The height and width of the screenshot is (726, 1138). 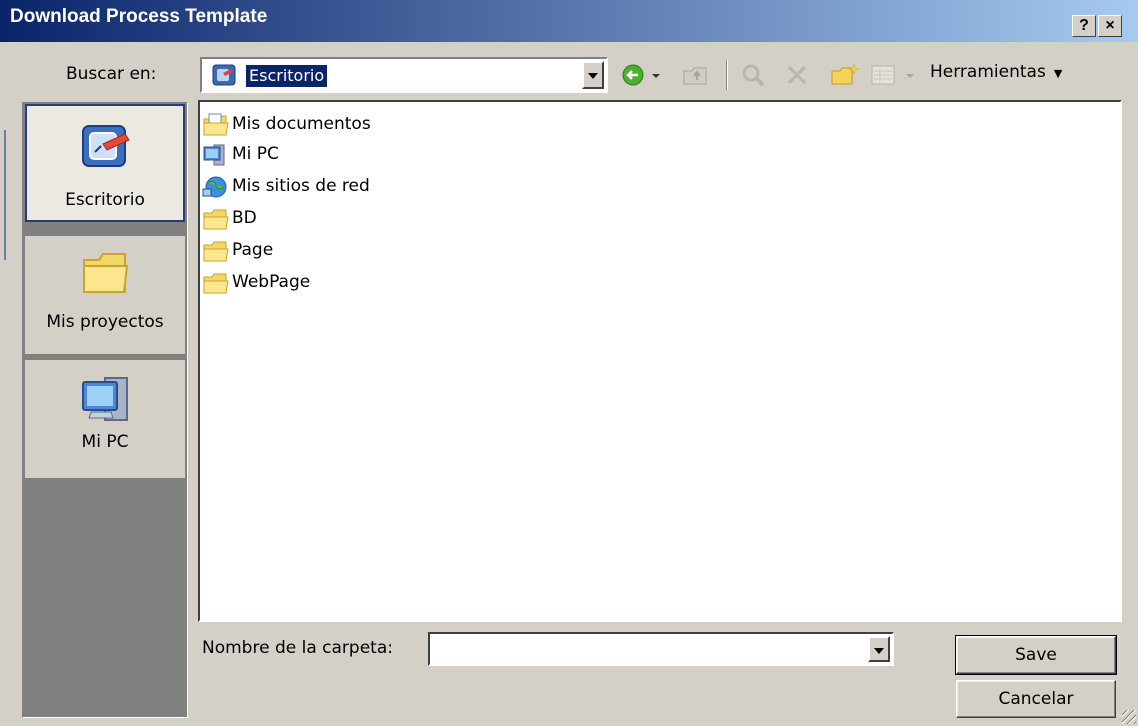 What do you see at coordinates (244, 218) in the screenshot?
I see `list-item-label: BD` at bounding box center [244, 218].